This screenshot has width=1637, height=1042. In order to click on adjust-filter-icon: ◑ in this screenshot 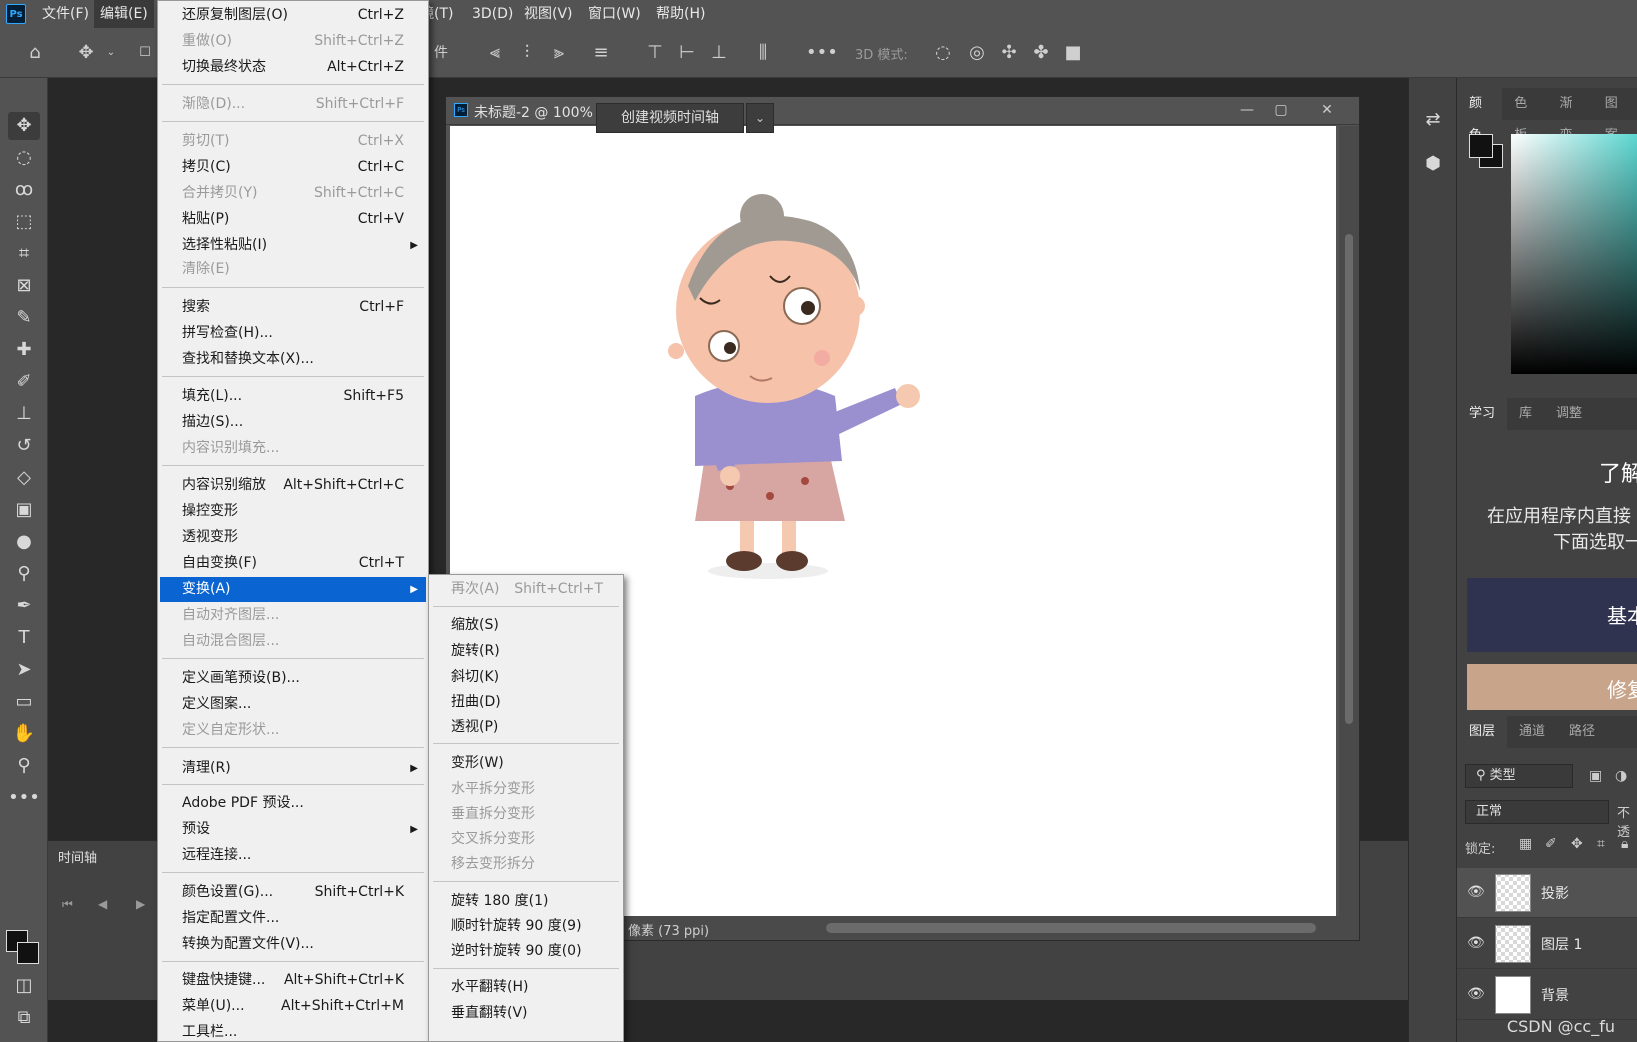, I will do `click(1621, 776)`.